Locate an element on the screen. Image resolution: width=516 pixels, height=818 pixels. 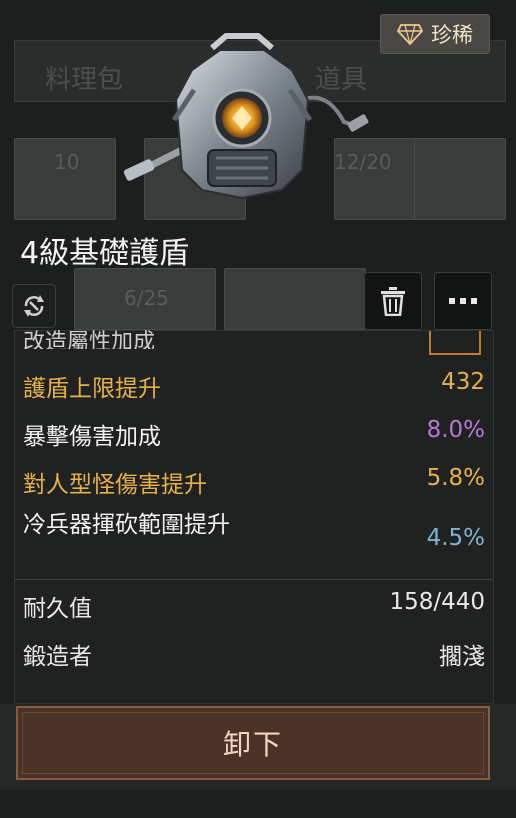
stat-label: 對人型怪傷害提升 is located at coordinates (115, 485).